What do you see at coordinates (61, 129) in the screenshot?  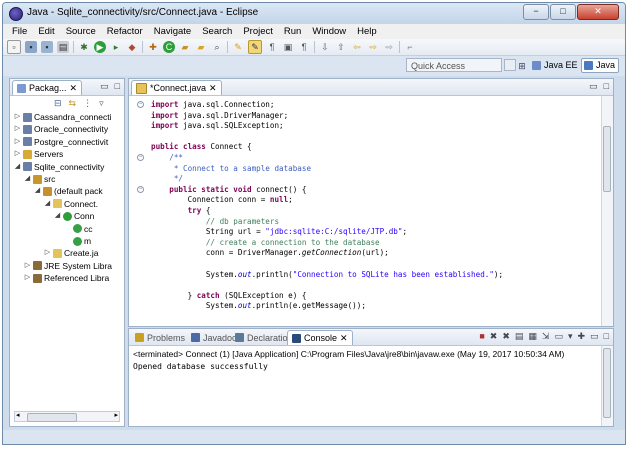 I see `tree-item: ▷ Oracle_connectivity` at bounding box center [61, 129].